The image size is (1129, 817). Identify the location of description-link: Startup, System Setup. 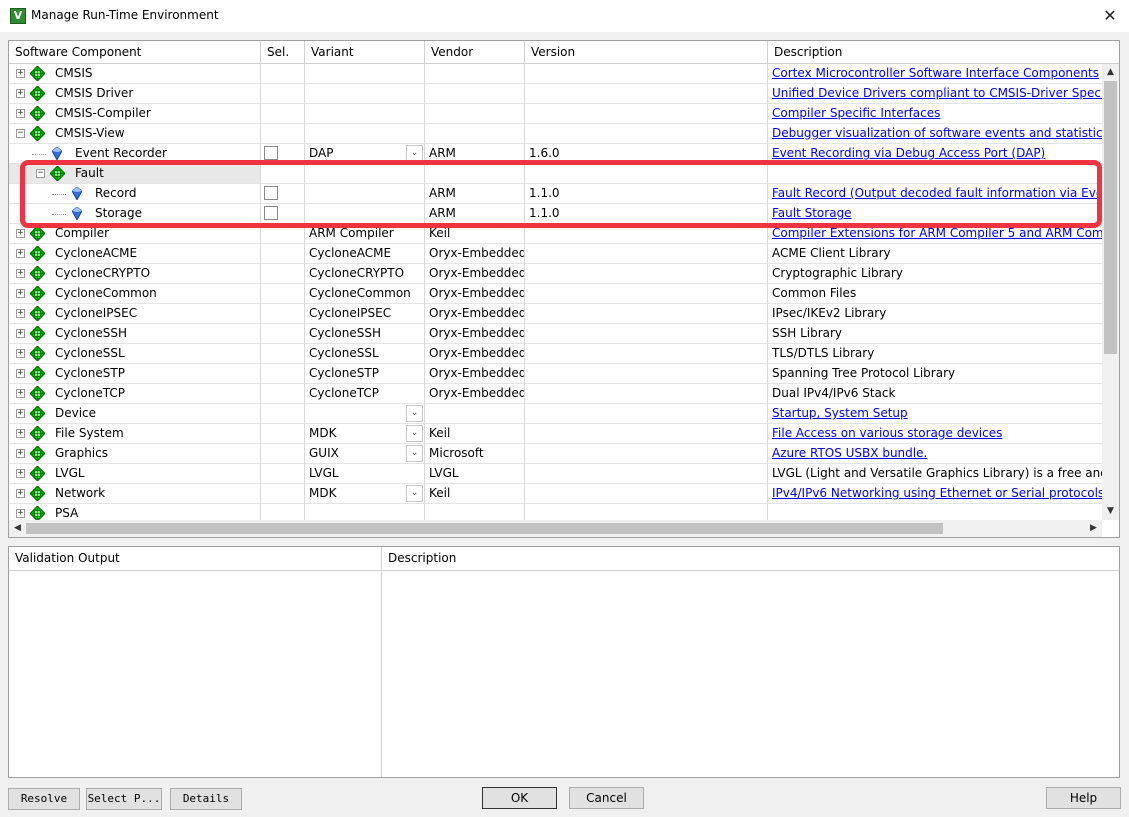
(840, 413).